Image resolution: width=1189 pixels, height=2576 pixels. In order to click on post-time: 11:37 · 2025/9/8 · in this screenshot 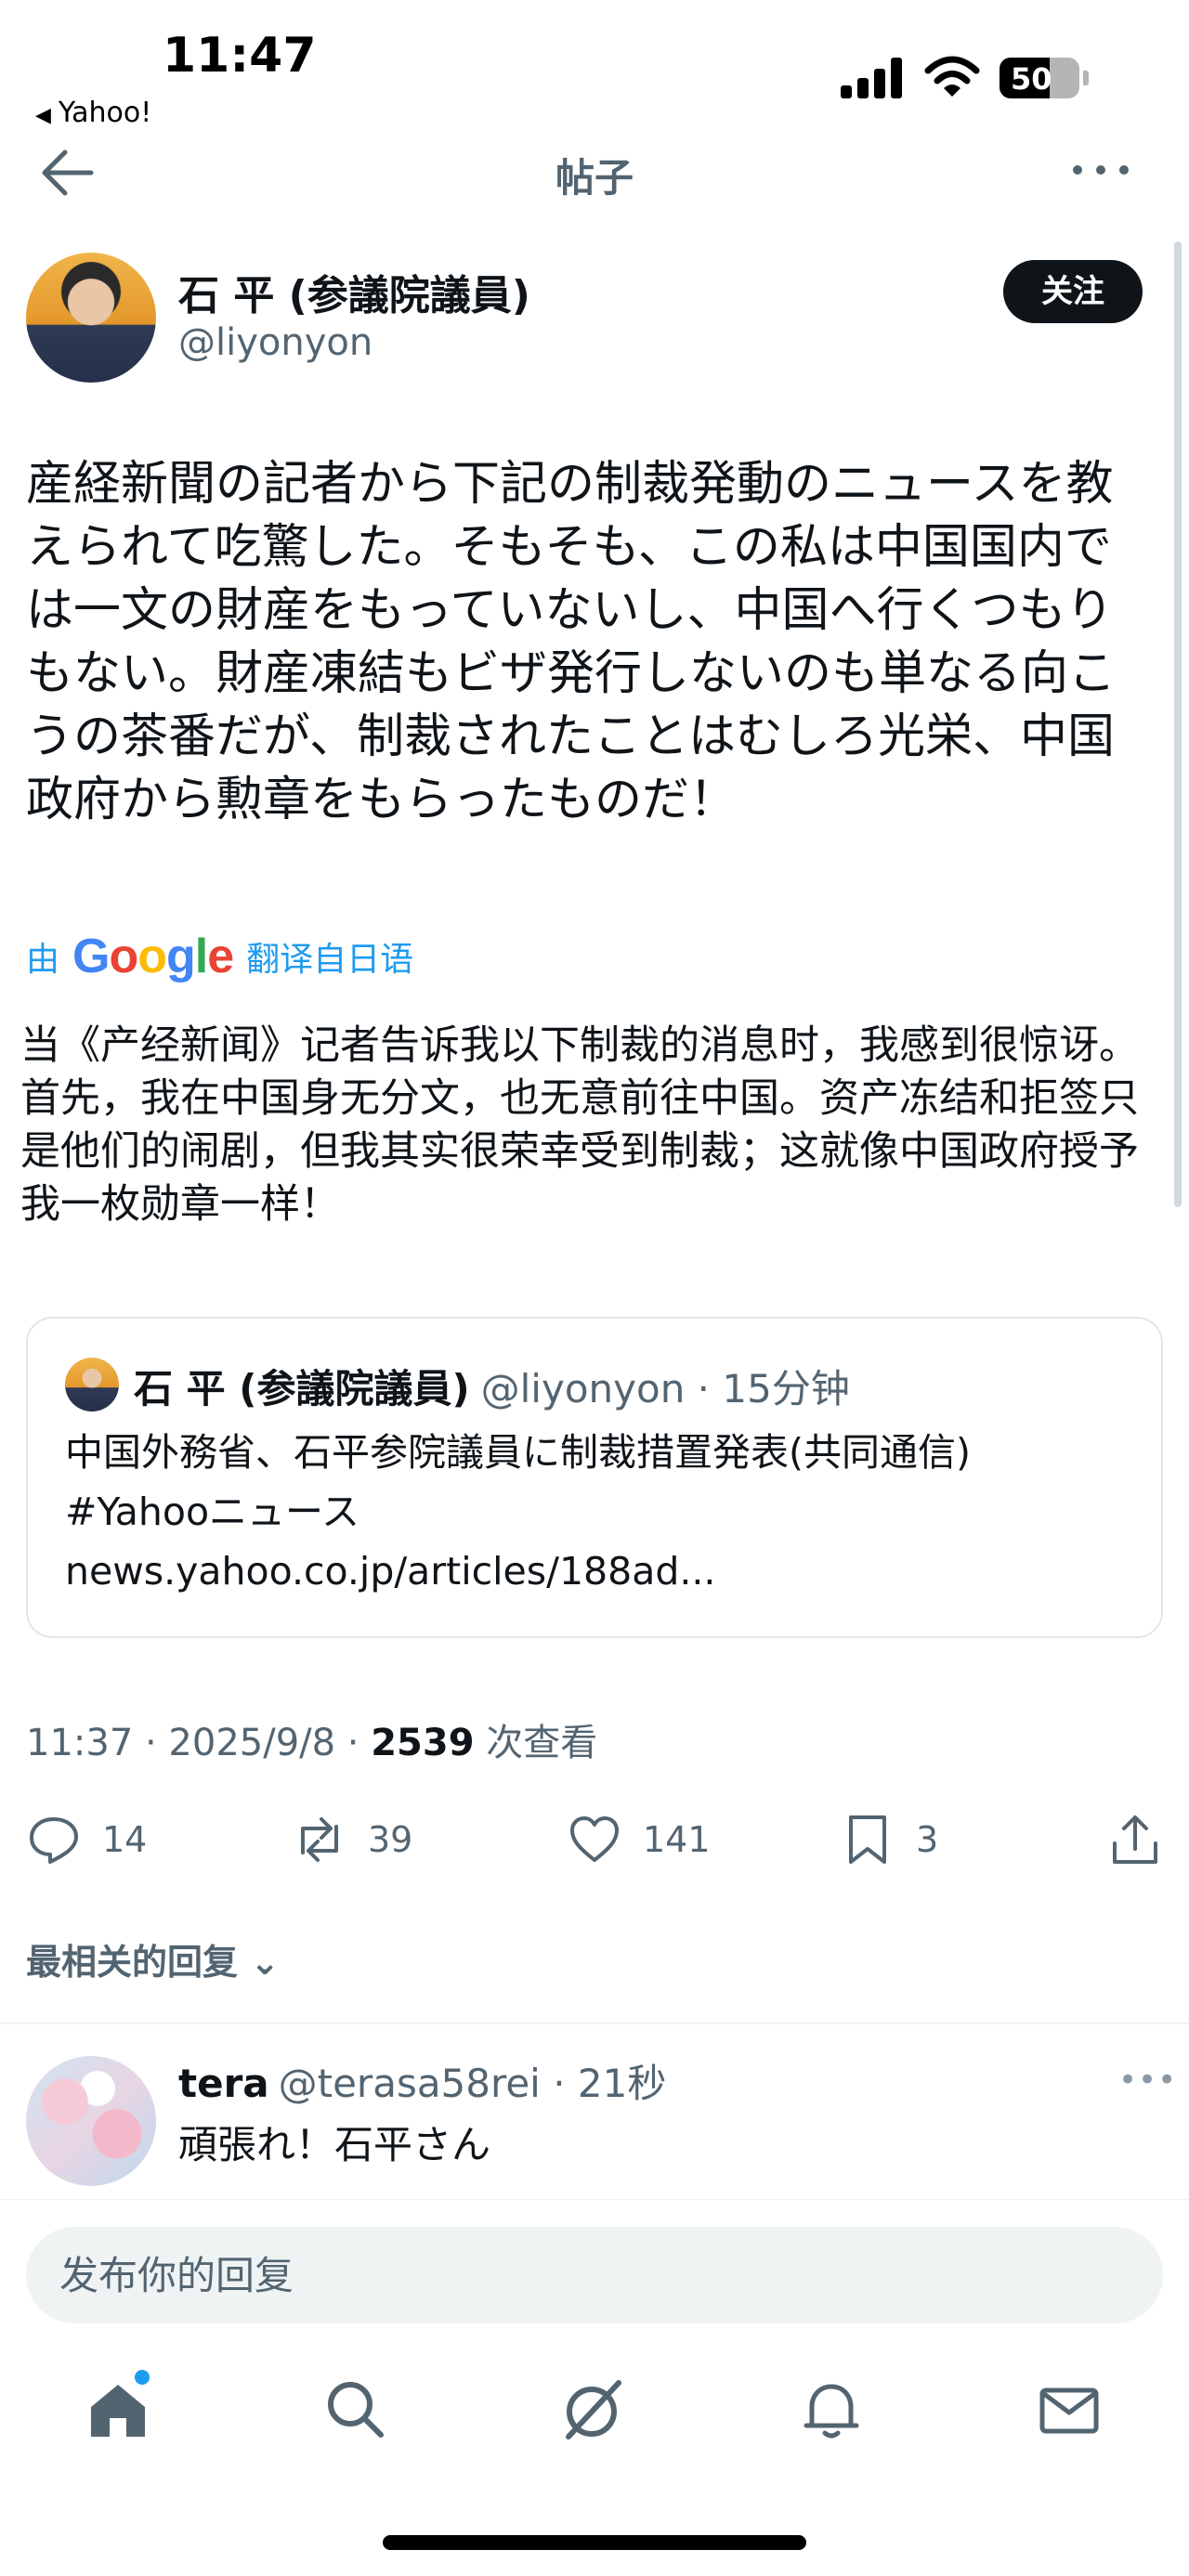, I will do `click(199, 1743)`.